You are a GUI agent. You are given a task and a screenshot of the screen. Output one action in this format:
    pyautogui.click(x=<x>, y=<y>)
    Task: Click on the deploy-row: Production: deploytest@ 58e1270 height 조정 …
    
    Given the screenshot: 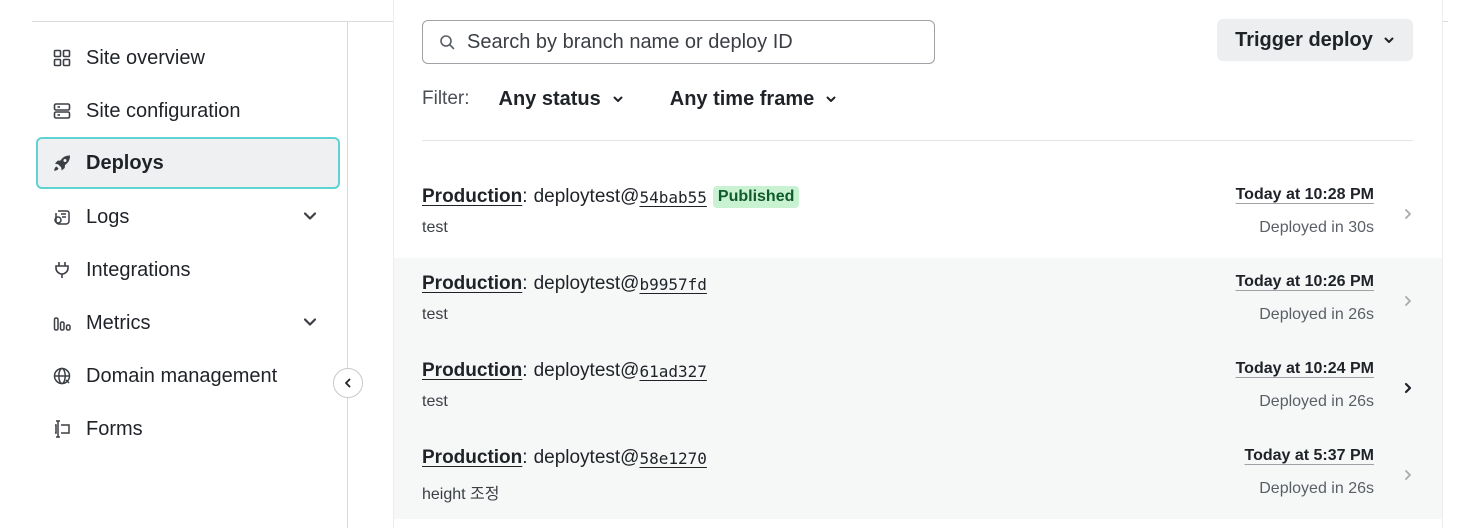 What is the action you would take?
    pyautogui.click(x=918, y=475)
    